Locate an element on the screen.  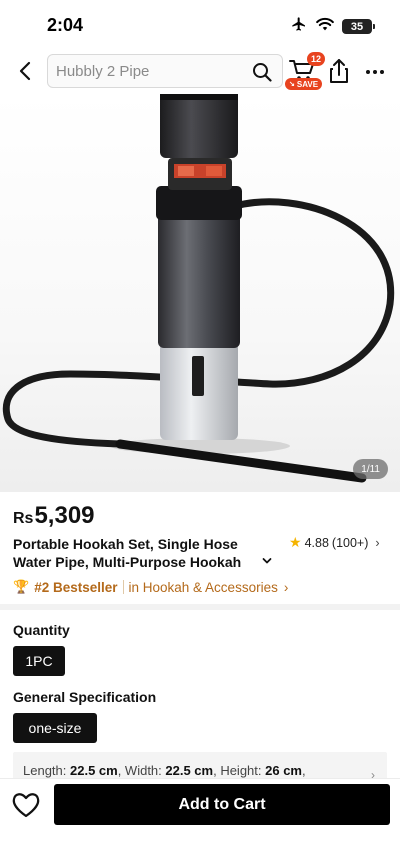
status-time: 2:04 is located at coordinates (65, 25).